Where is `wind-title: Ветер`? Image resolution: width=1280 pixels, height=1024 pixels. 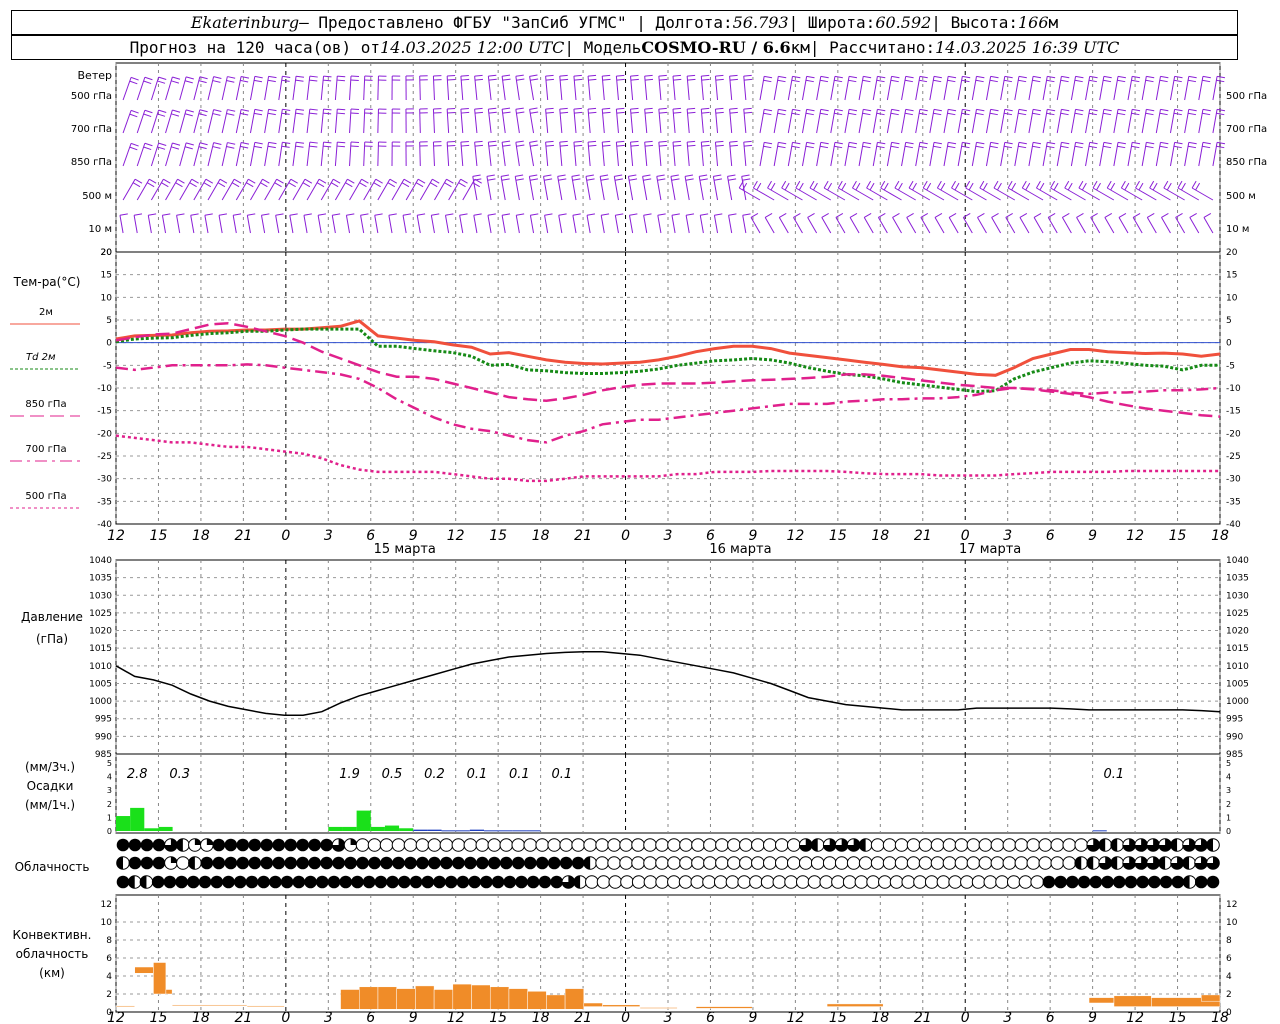 wind-title: Ветер is located at coordinates (95, 75).